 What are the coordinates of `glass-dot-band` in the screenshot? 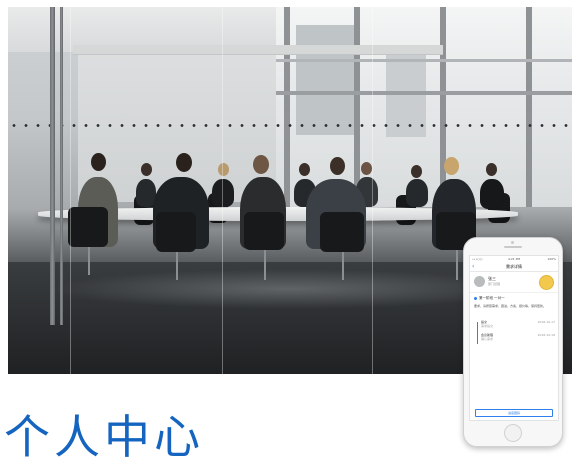 It's located at (290, 125).